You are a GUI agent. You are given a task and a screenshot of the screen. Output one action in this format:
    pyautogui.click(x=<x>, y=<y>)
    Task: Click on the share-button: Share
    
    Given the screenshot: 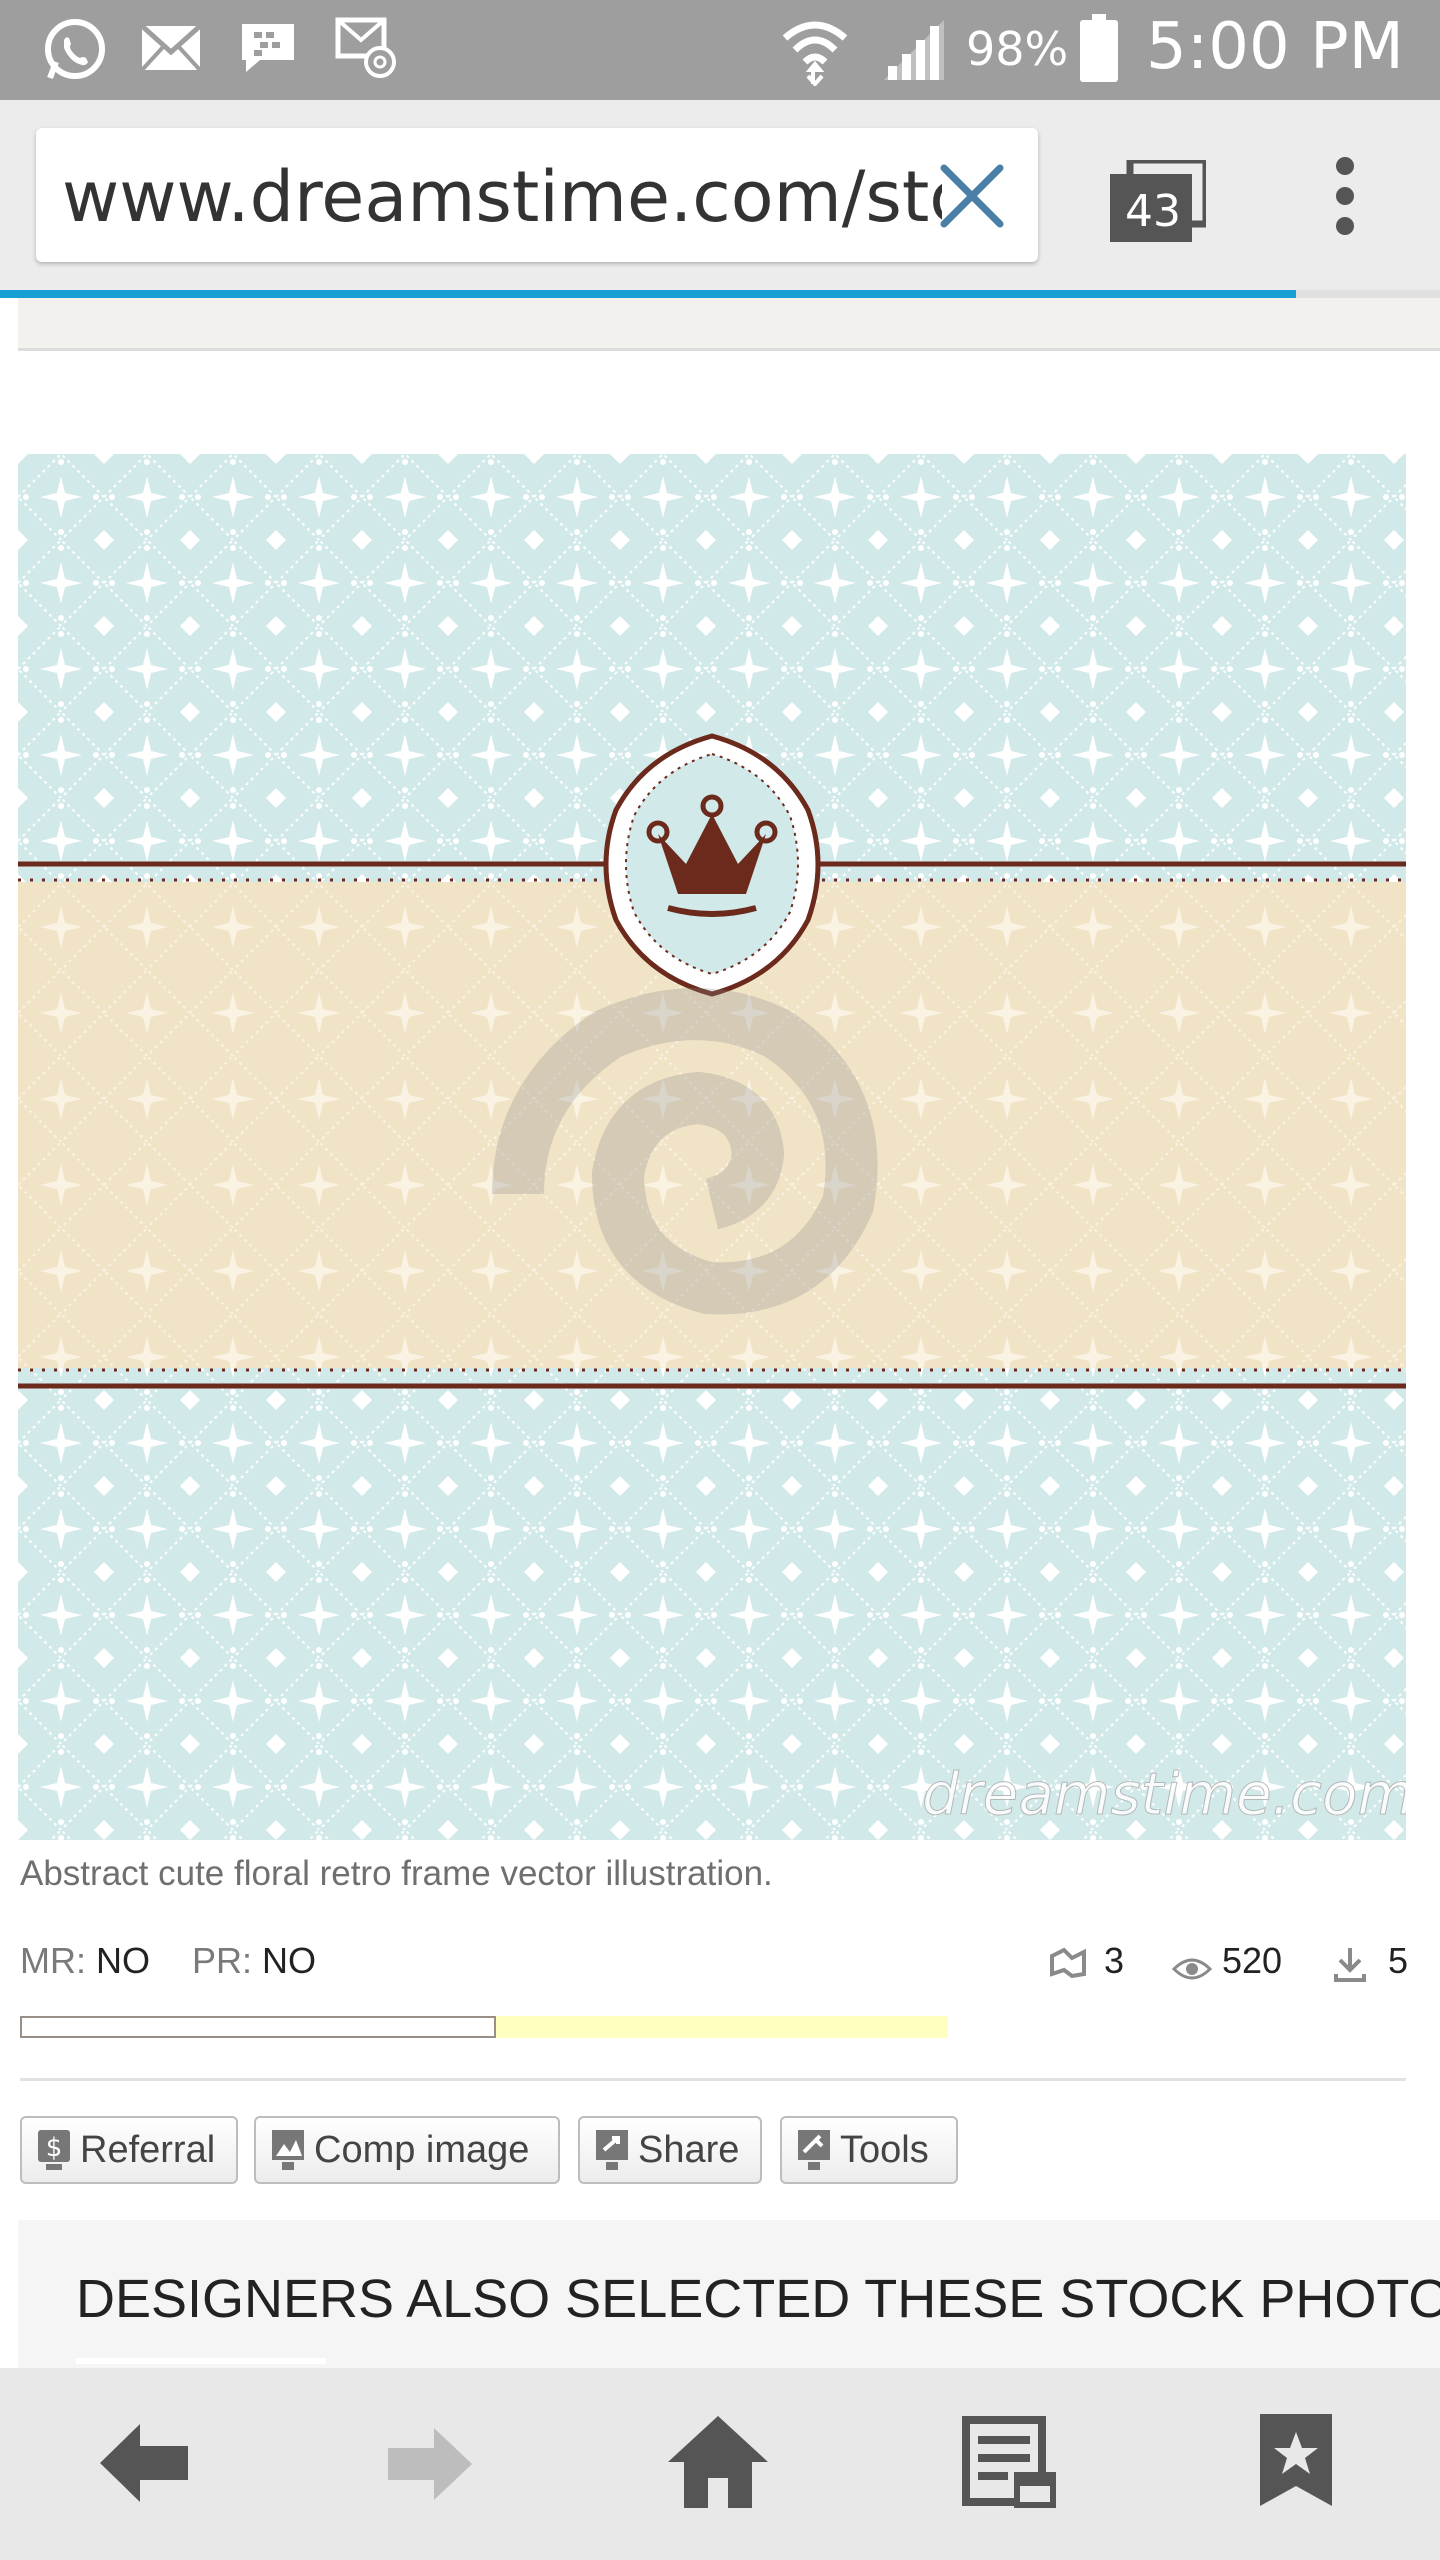 What is the action you would take?
    pyautogui.click(x=670, y=2150)
    